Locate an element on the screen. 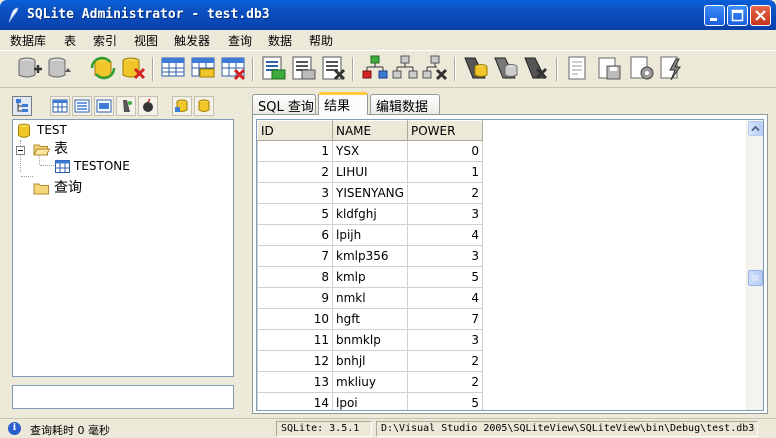 The width and height of the screenshot is (776, 438). index-edit-icon is located at coordinates (303, 68).